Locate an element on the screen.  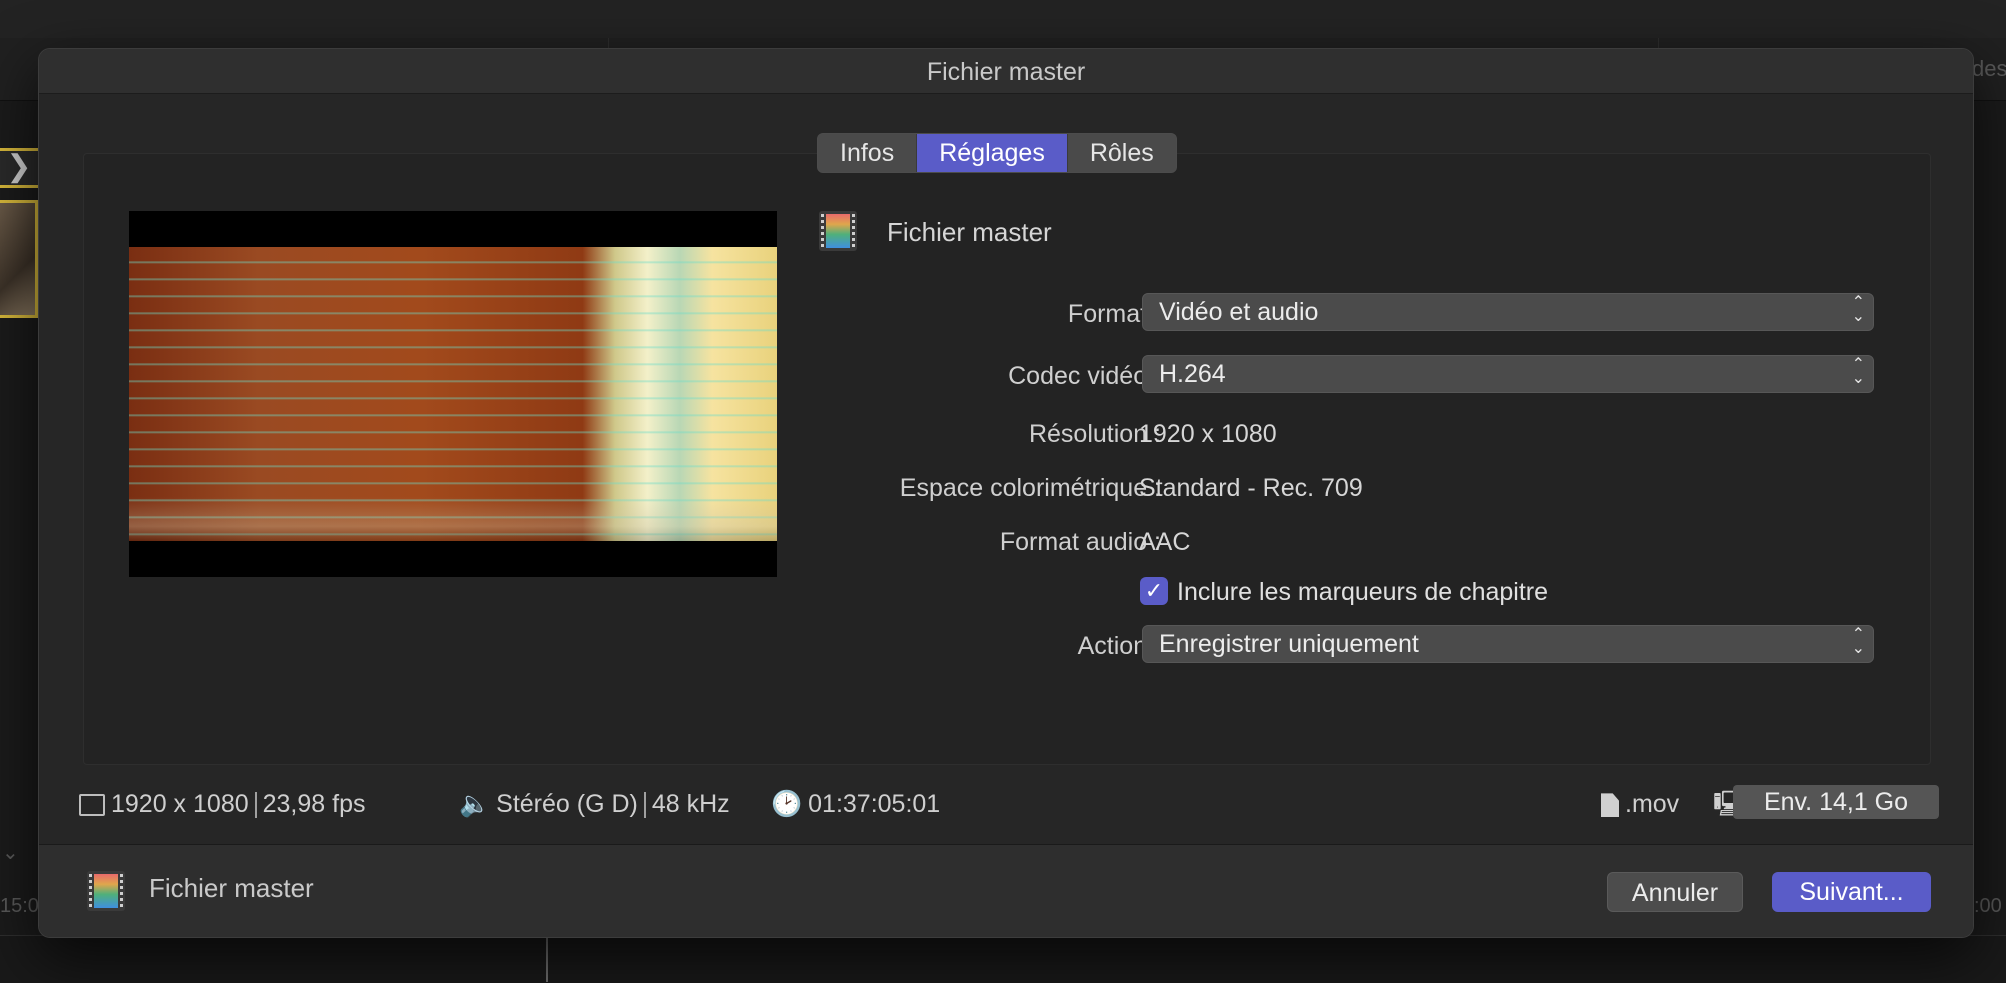
codec-value: H.264 is located at coordinates (1192, 374).